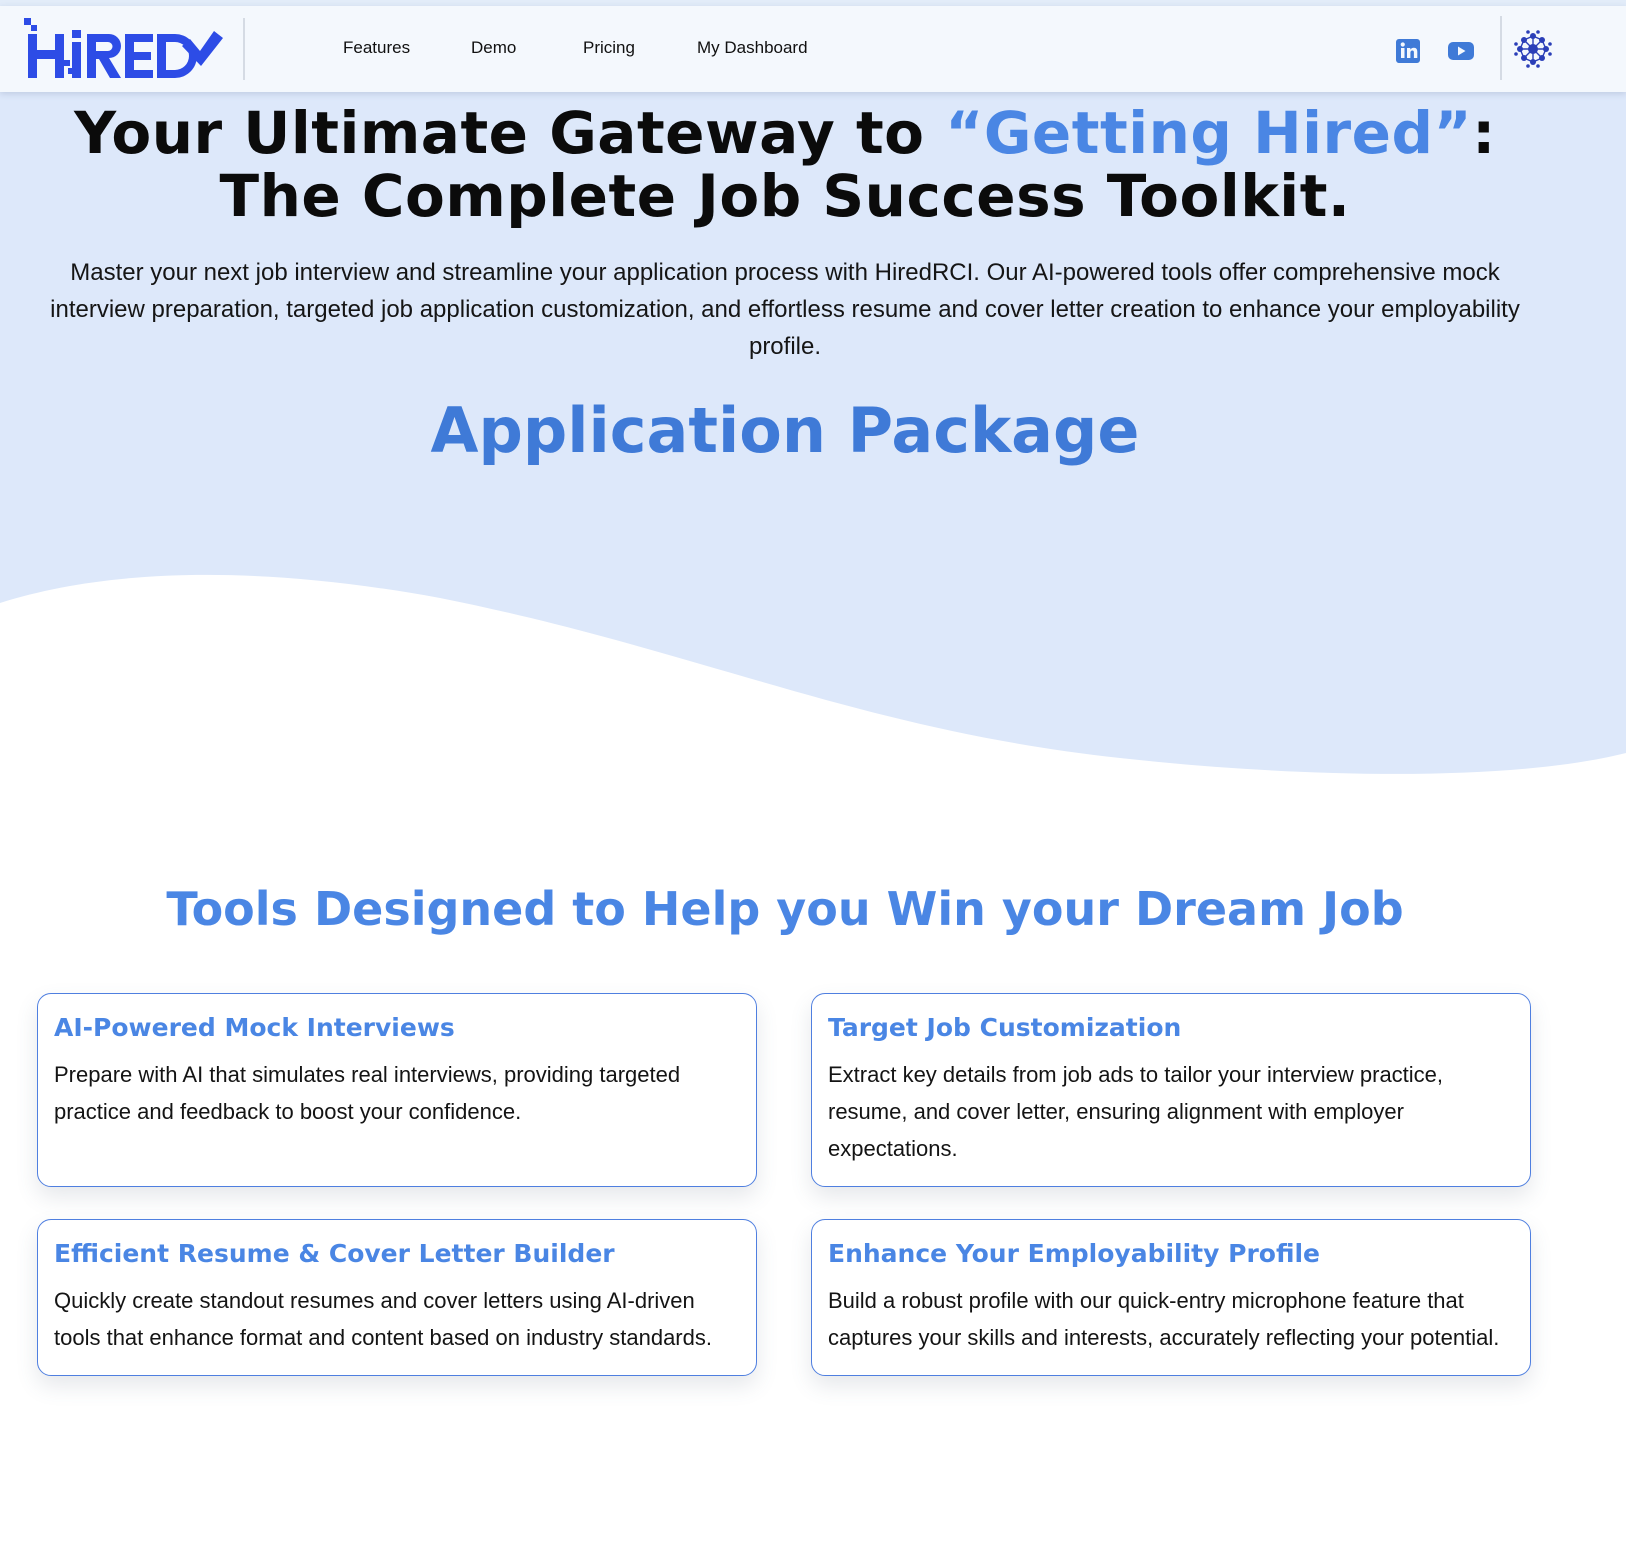  Describe the element at coordinates (244, 49) in the screenshot. I see `logo-divider` at that location.